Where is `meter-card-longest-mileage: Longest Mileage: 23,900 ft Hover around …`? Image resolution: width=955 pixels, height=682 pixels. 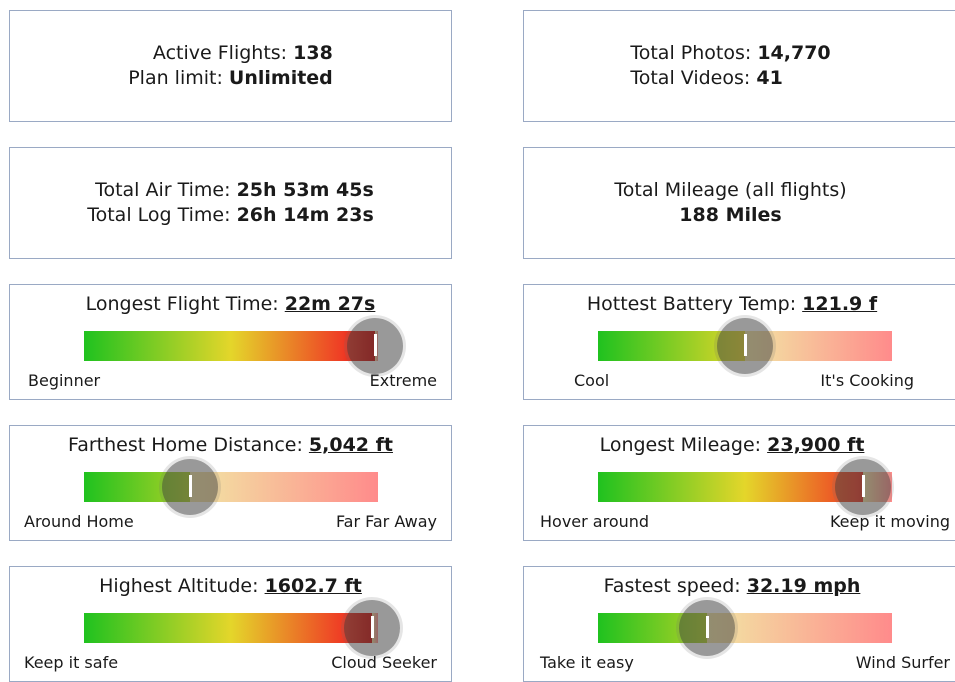
meter-card-longest-mileage: Longest Mileage: 23,900 ft Hover around … is located at coordinates (739, 483).